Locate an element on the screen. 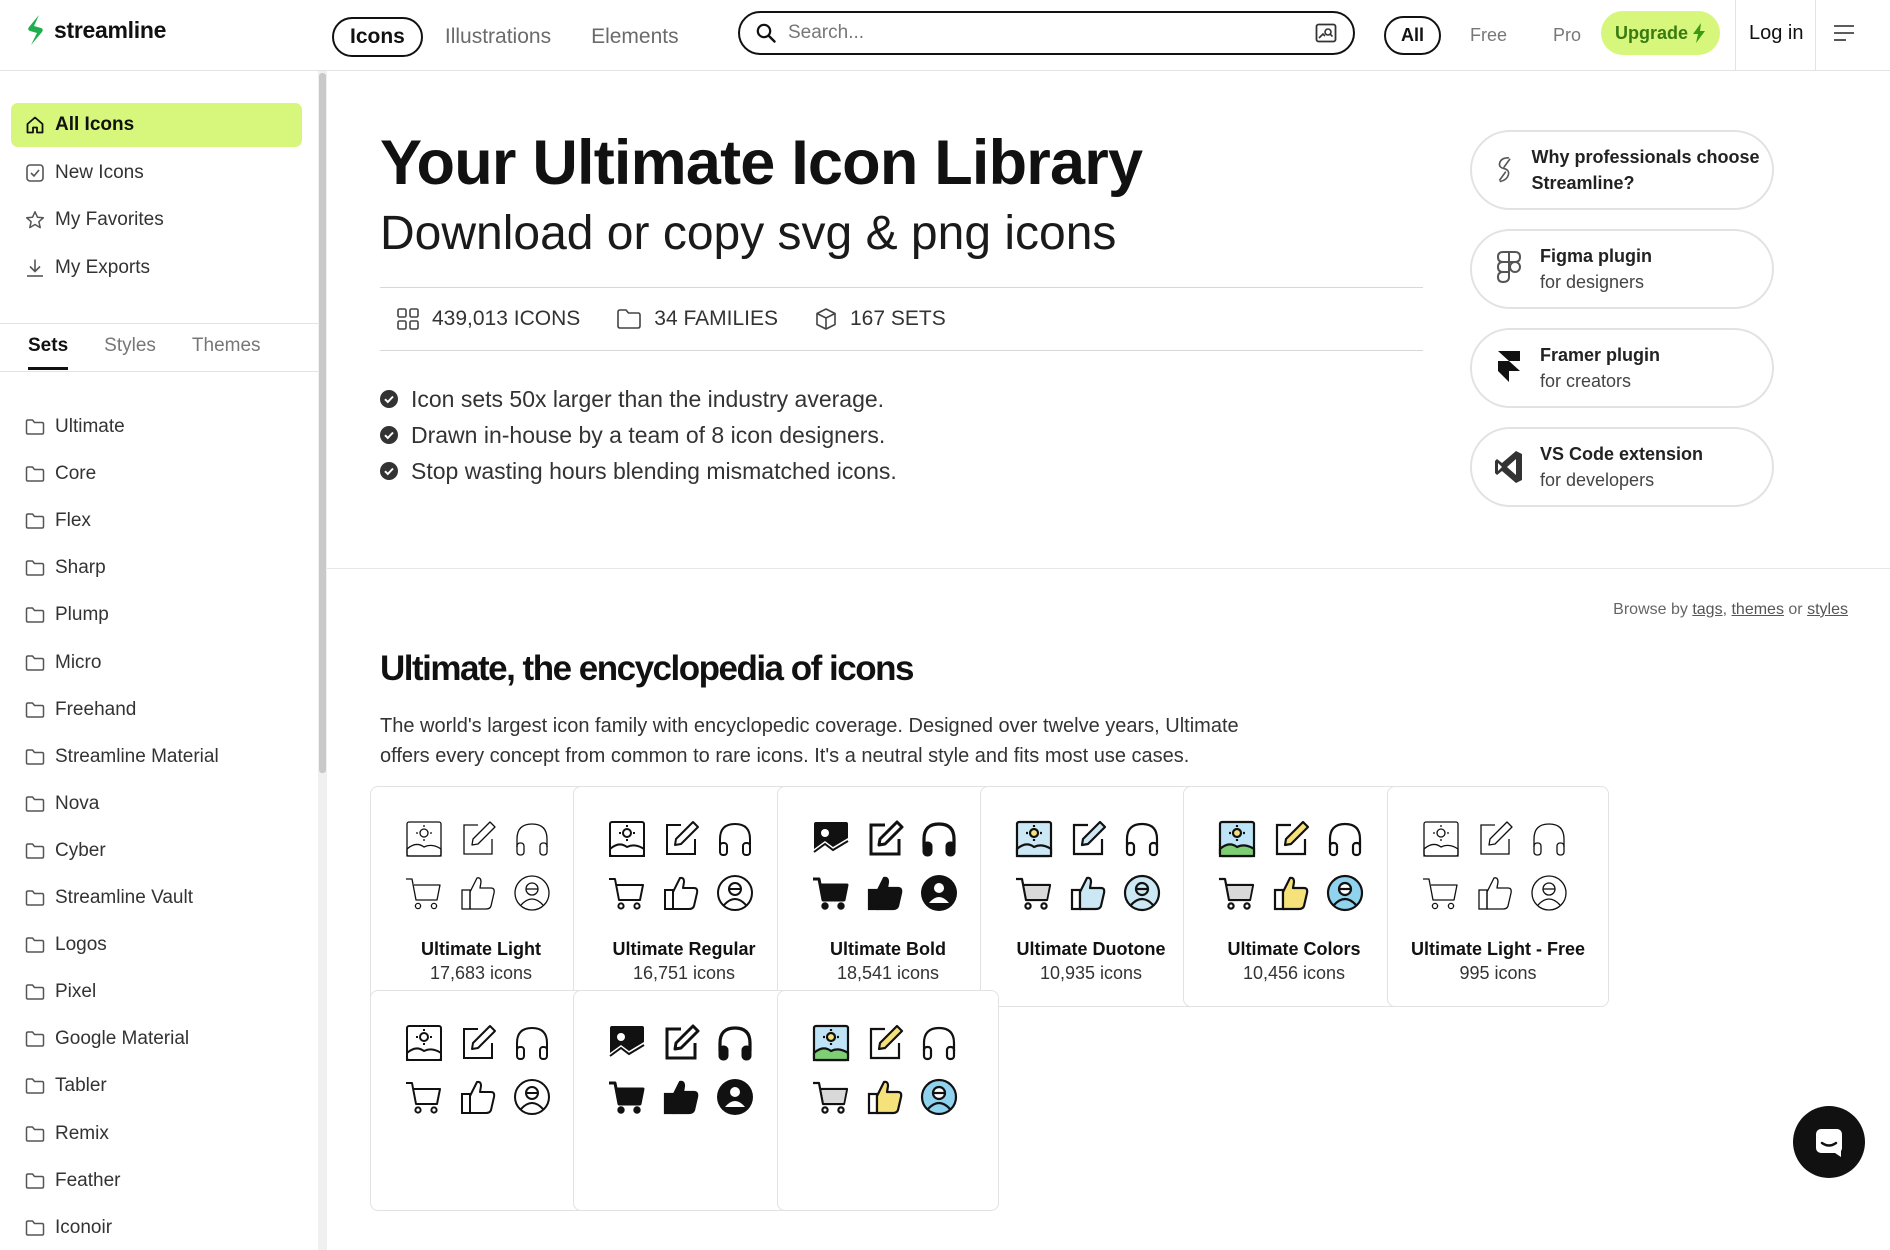 This screenshot has width=1890, height=1250. filter-pro: Pro is located at coordinates (1567, 35).